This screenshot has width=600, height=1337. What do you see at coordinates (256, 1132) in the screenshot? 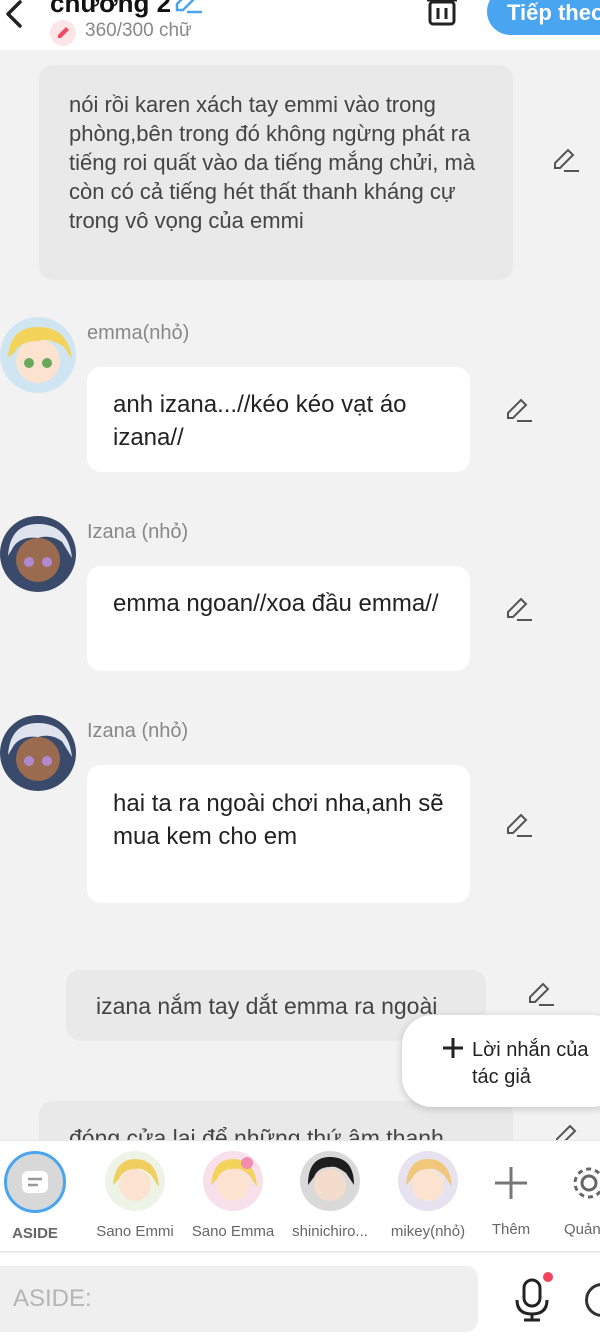
I see `narration-text: đóng cửa lại để những thứ âm thanh` at bounding box center [256, 1132].